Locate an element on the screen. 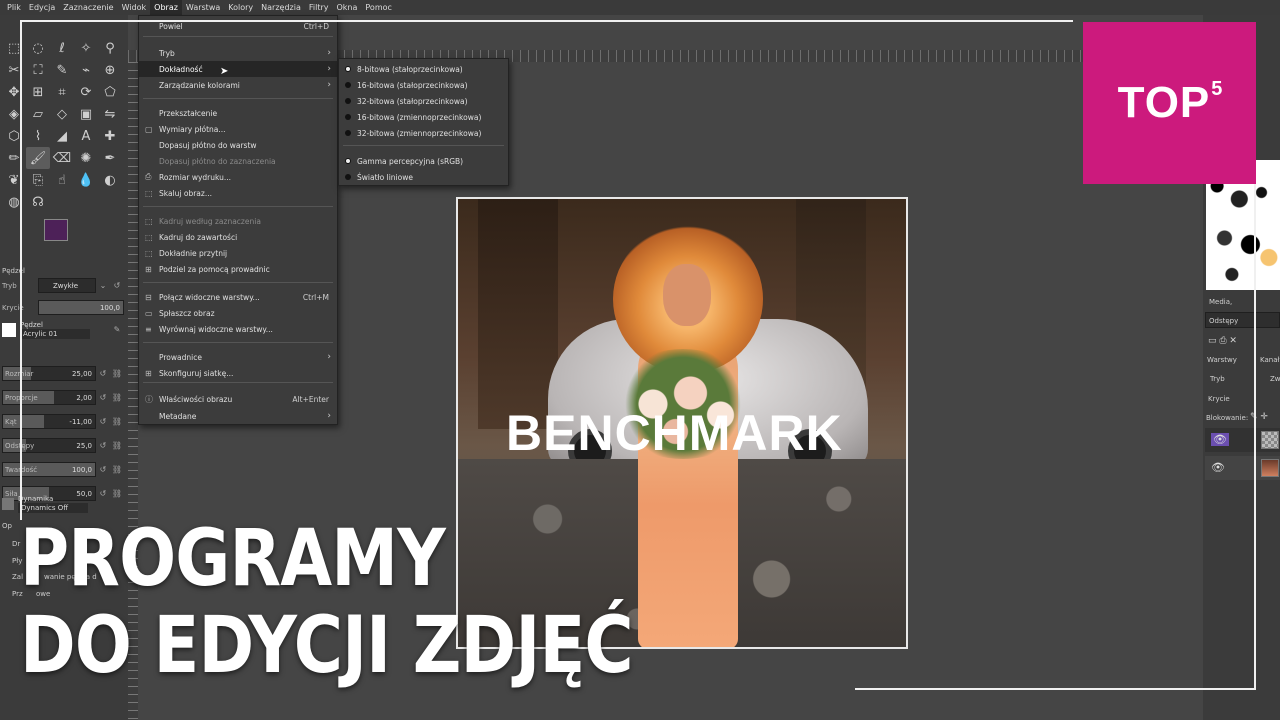 This screenshot has width=1280, height=720. gradient-icon: ◍ is located at coordinates (14, 202).